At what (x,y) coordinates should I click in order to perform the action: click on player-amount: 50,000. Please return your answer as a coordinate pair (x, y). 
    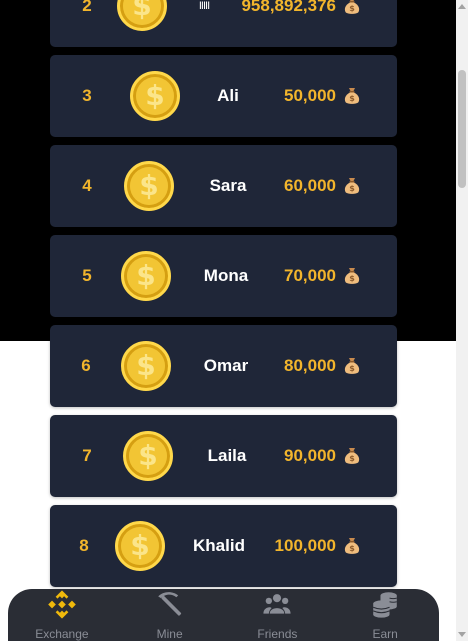
    Looking at the image, I should click on (310, 95).